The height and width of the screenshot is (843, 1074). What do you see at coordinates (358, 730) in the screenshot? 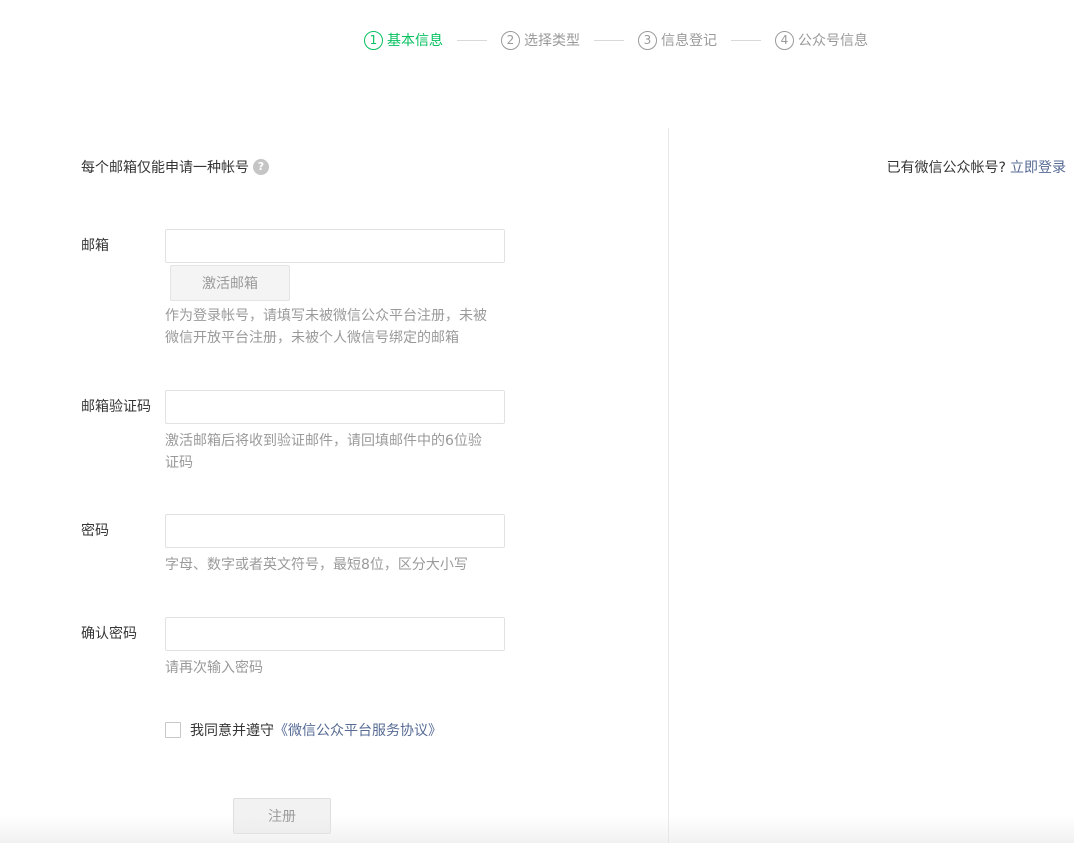
I see `agreement-link: 《微信公众平台服务协议》` at bounding box center [358, 730].